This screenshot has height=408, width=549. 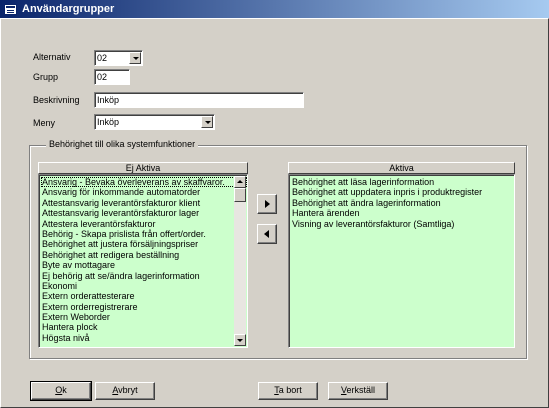 What do you see at coordinates (402, 182) in the screenshot?
I see `list-item: Behörighet att läsa lagerinformation` at bounding box center [402, 182].